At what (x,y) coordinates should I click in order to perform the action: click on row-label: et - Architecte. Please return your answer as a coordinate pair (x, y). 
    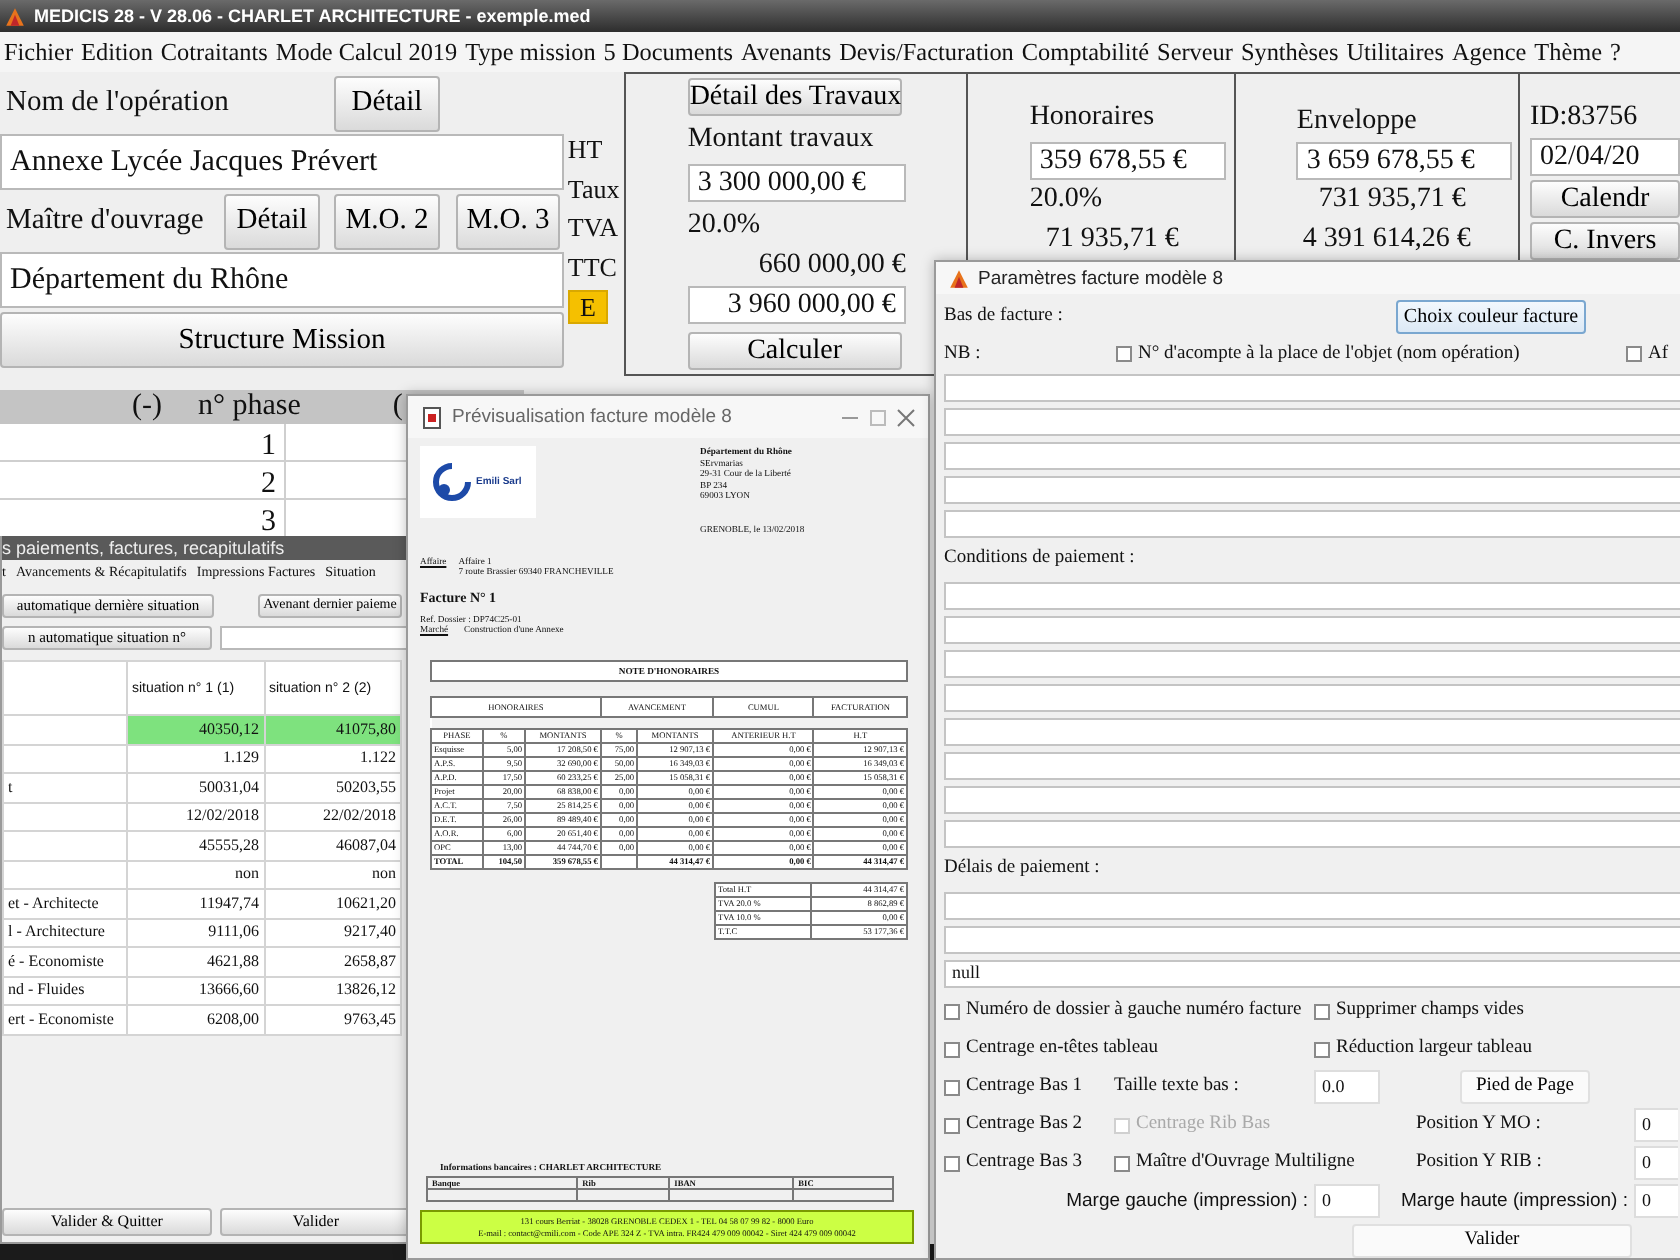
    Looking at the image, I should click on (53, 902).